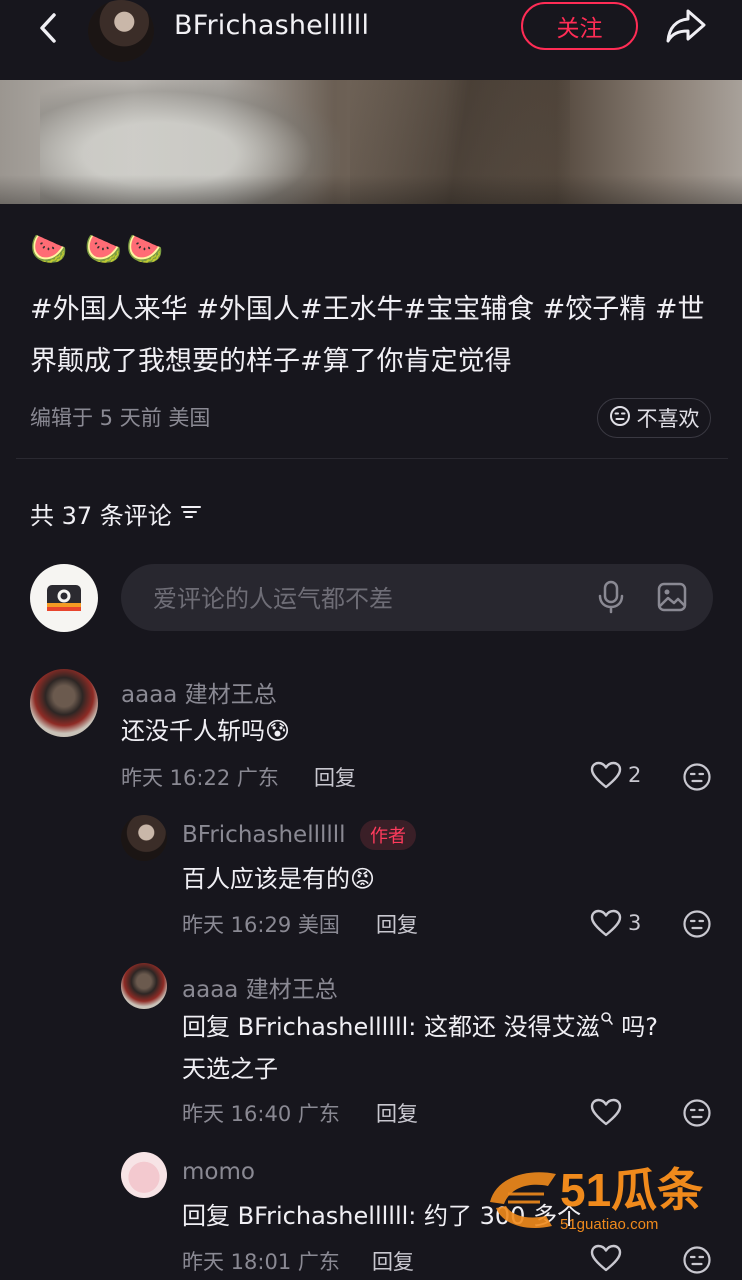 Image resolution: width=742 pixels, height=1280 pixels. Describe the element at coordinates (264, 835) in the screenshot. I see `commenter-name: BFrichashellllll` at that location.